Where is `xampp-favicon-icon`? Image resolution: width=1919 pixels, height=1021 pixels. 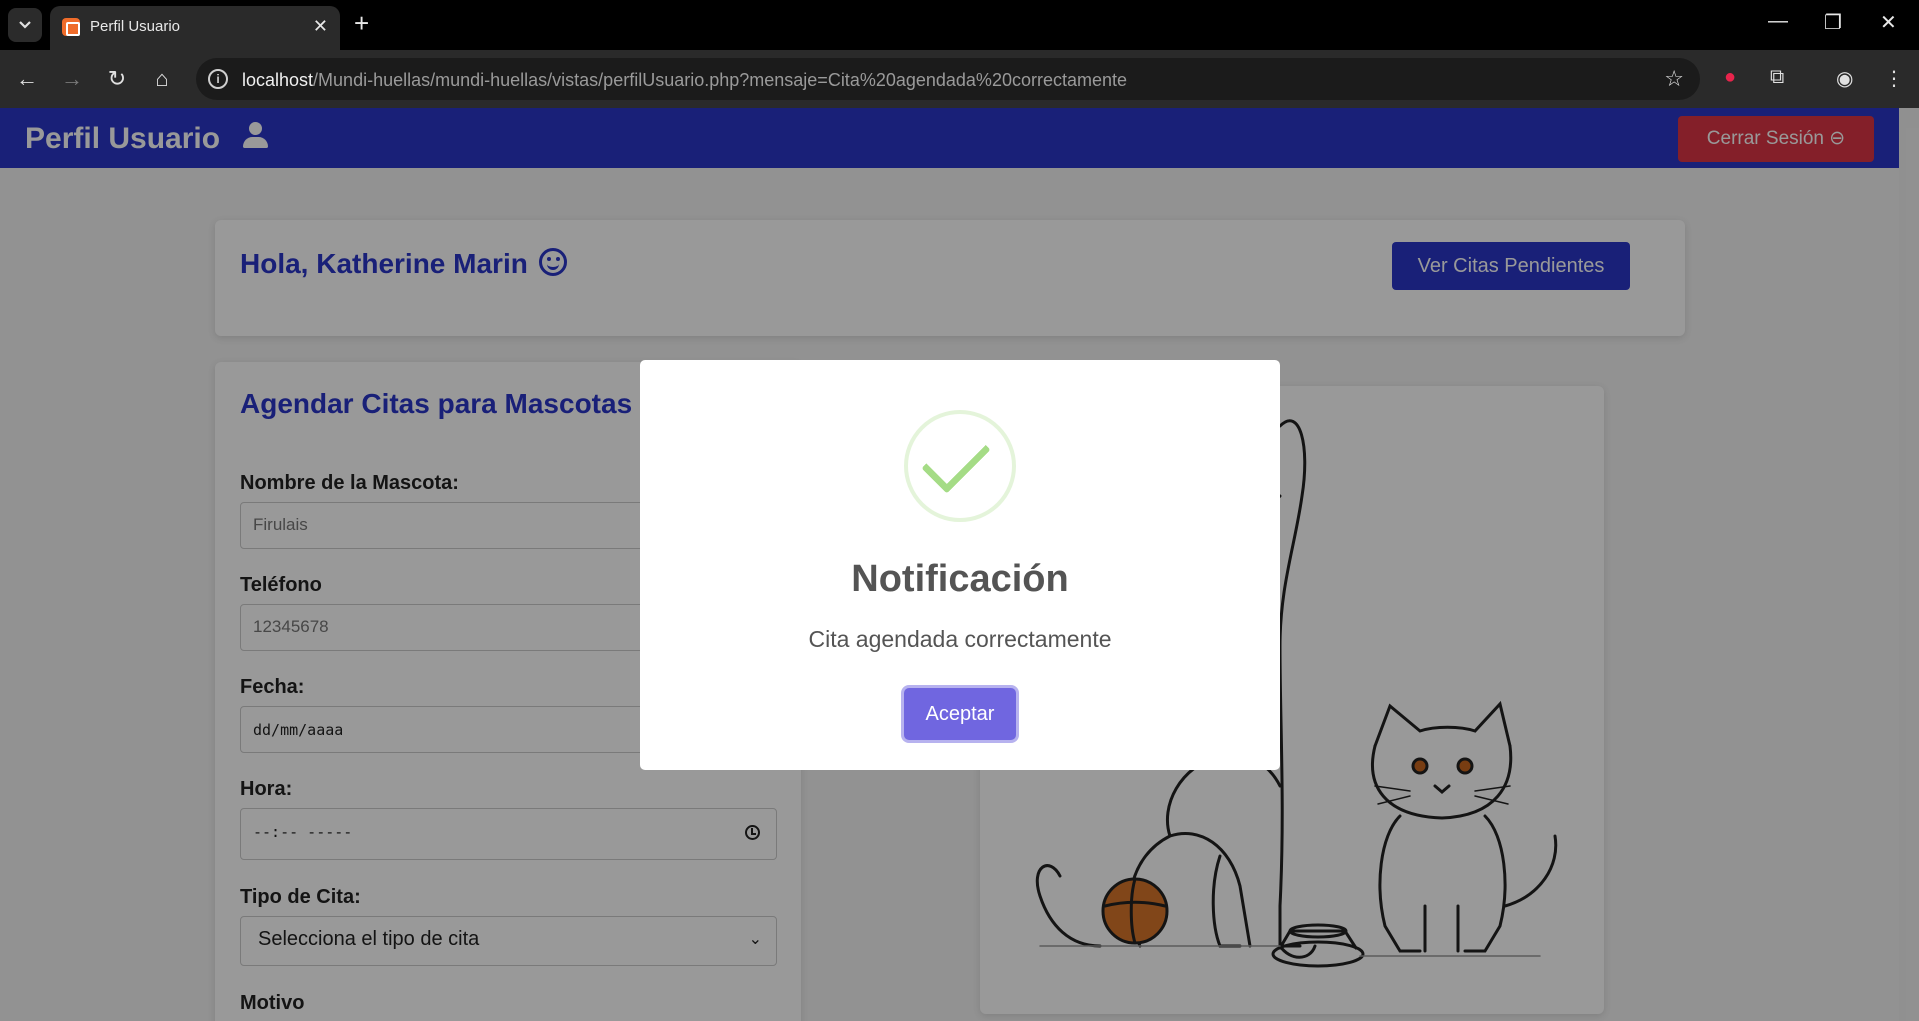
xampp-favicon-icon is located at coordinates (71, 27).